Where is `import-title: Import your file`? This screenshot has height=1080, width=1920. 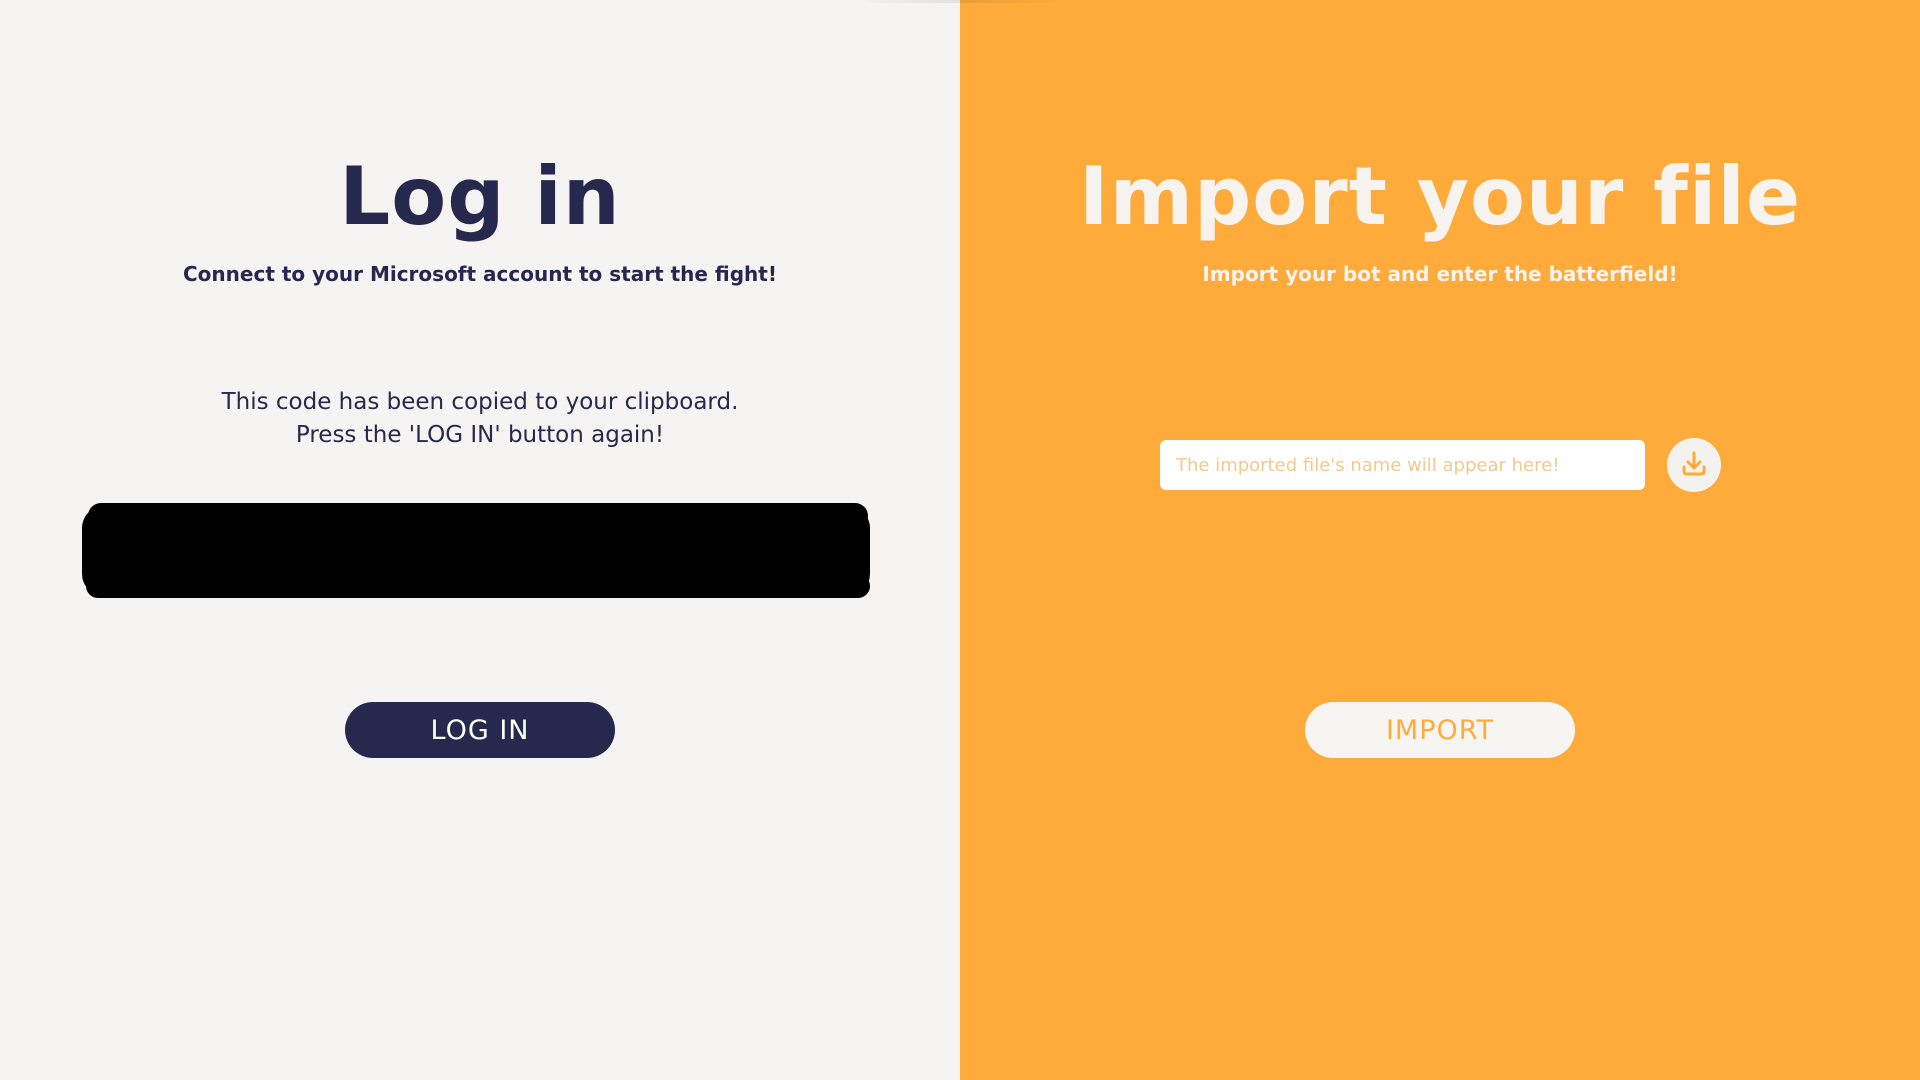 import-title: Import your file is located at coordinates (1440, 196).